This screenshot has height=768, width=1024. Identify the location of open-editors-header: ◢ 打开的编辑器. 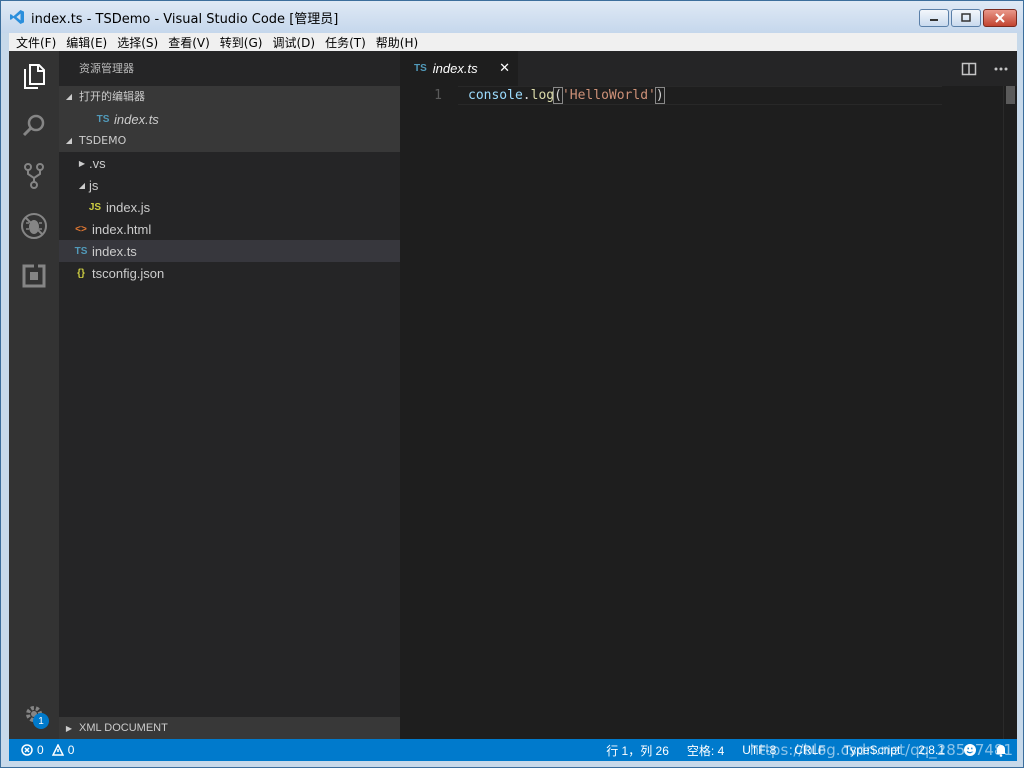
(229, 97).